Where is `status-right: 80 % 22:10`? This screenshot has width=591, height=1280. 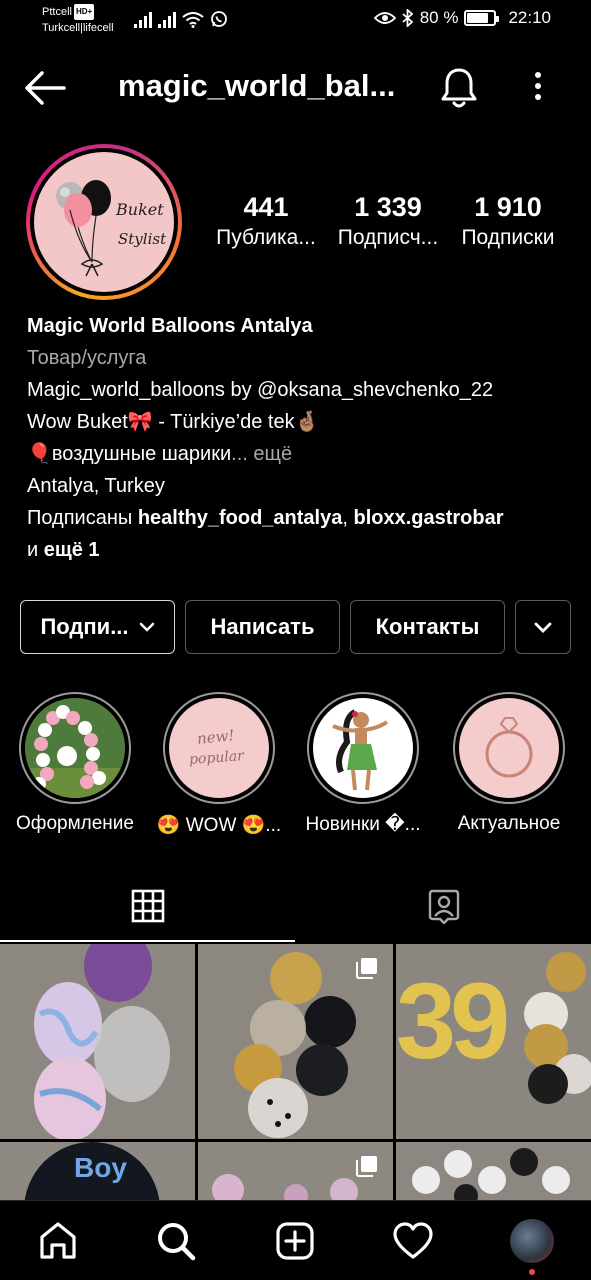 status-right: 80 % 22:10 is located at coordinates (462, 18).